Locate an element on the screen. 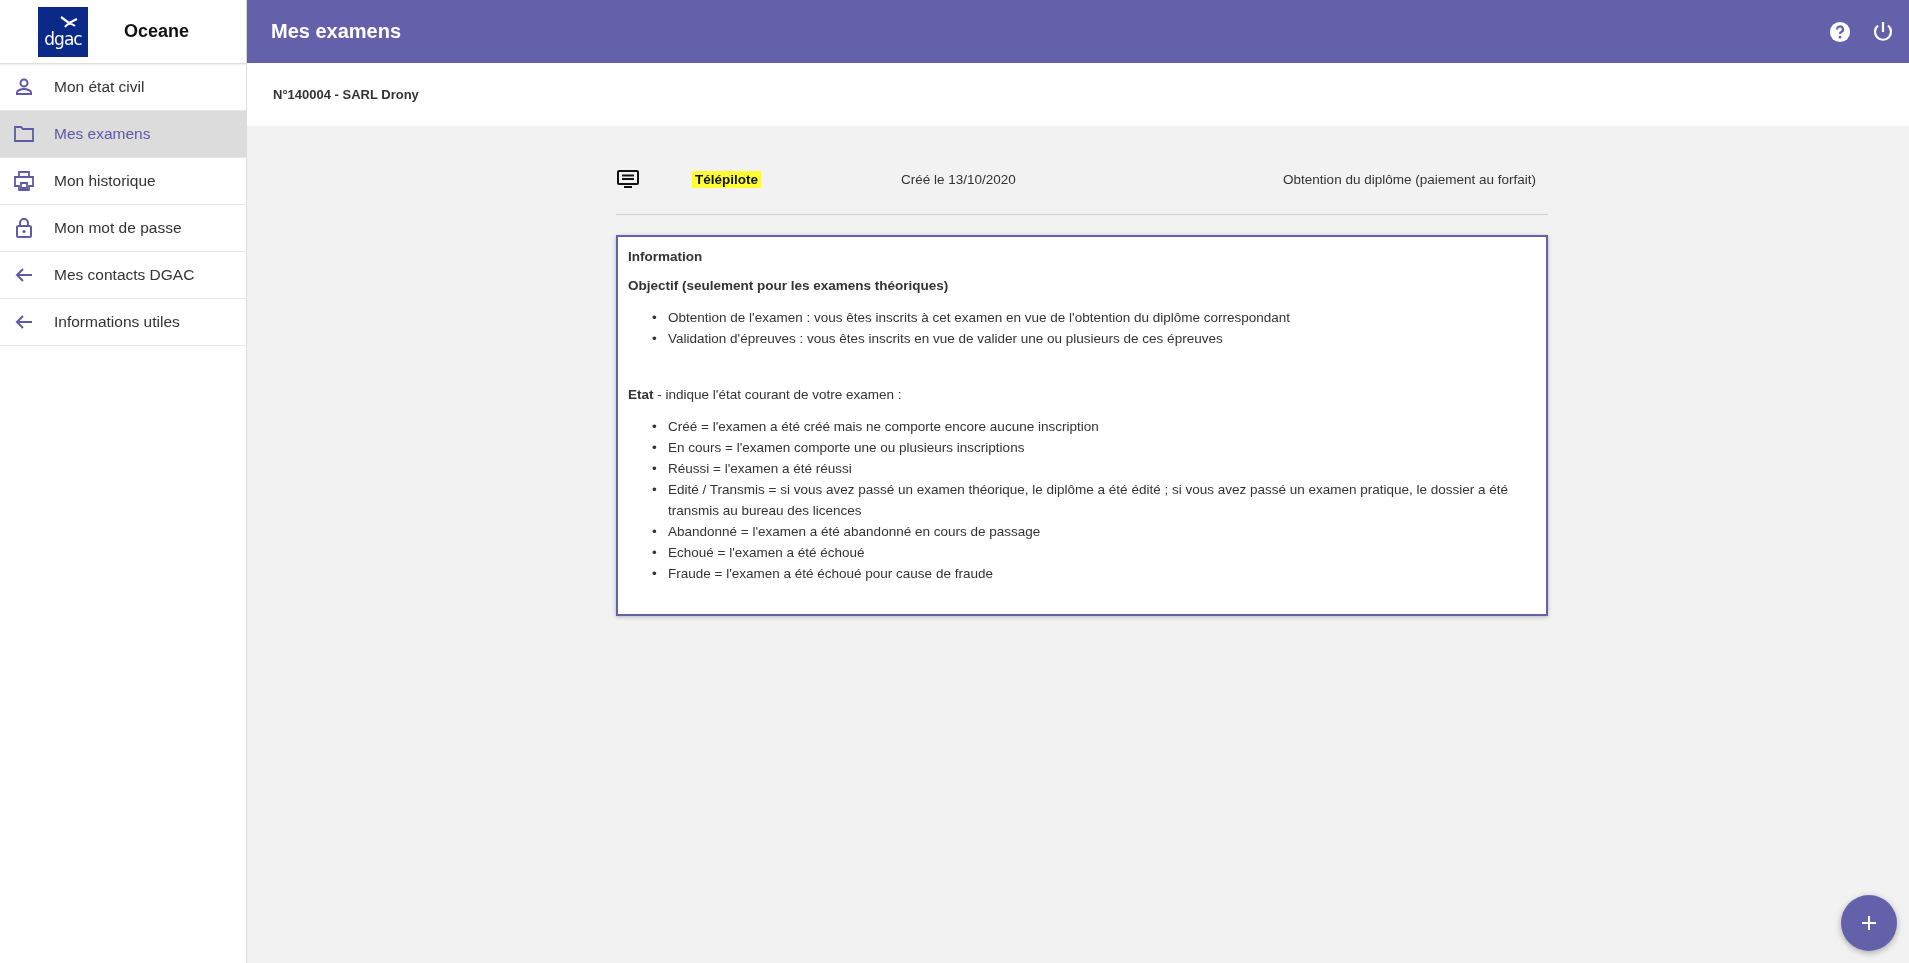 This screenshot has width=1909, height=963. page-title: Mes examens is located at coordinates (336, 31).